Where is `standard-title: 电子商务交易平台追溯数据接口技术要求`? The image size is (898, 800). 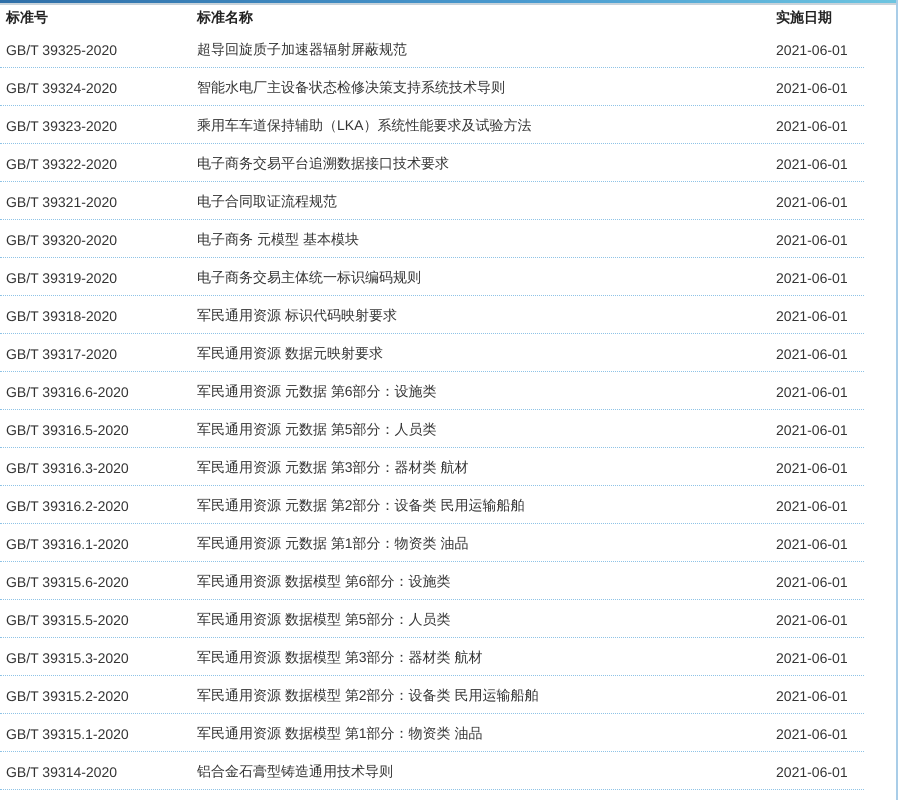
standard-title: 电子商务交易平台追溯数据接口技术要求 is located at coordinates (483, 162).